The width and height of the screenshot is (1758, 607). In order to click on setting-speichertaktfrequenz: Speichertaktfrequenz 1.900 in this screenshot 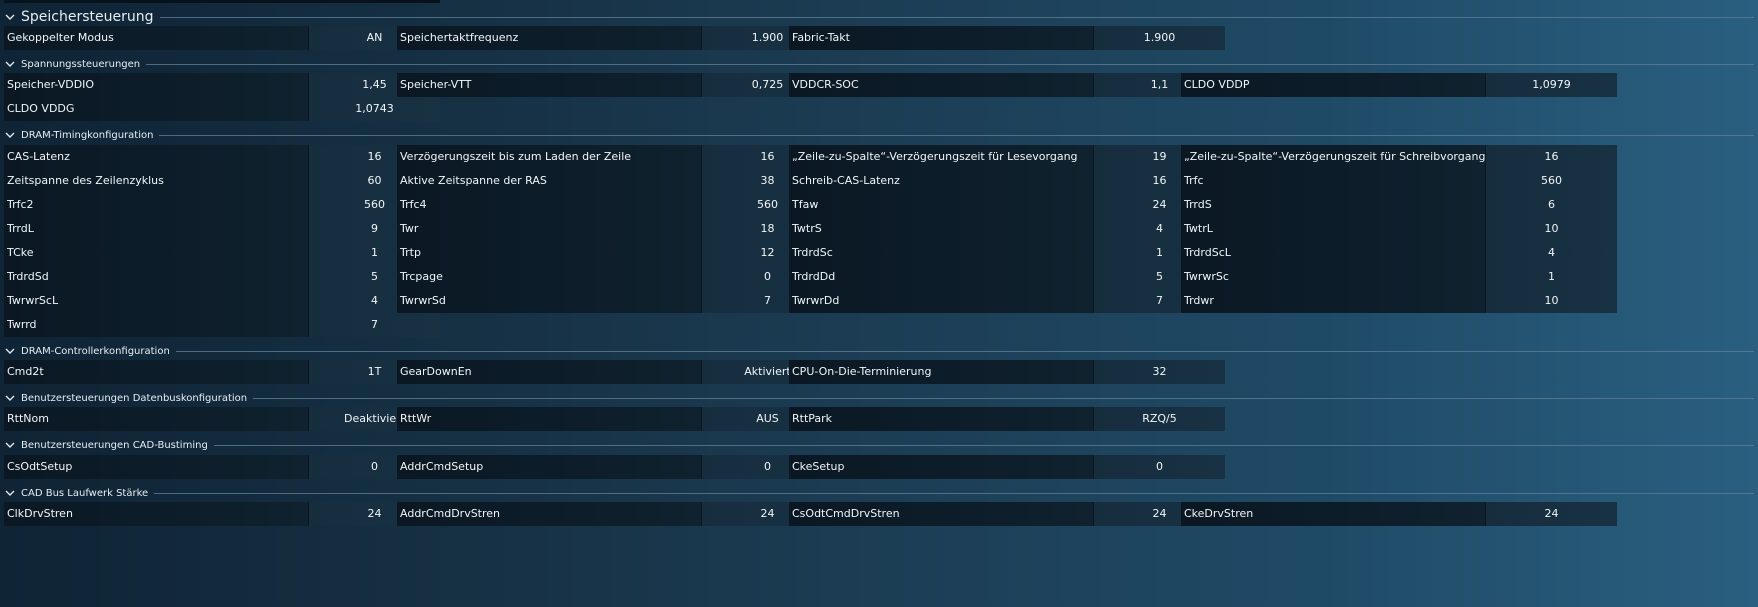, I will do `click(615, 38)`.